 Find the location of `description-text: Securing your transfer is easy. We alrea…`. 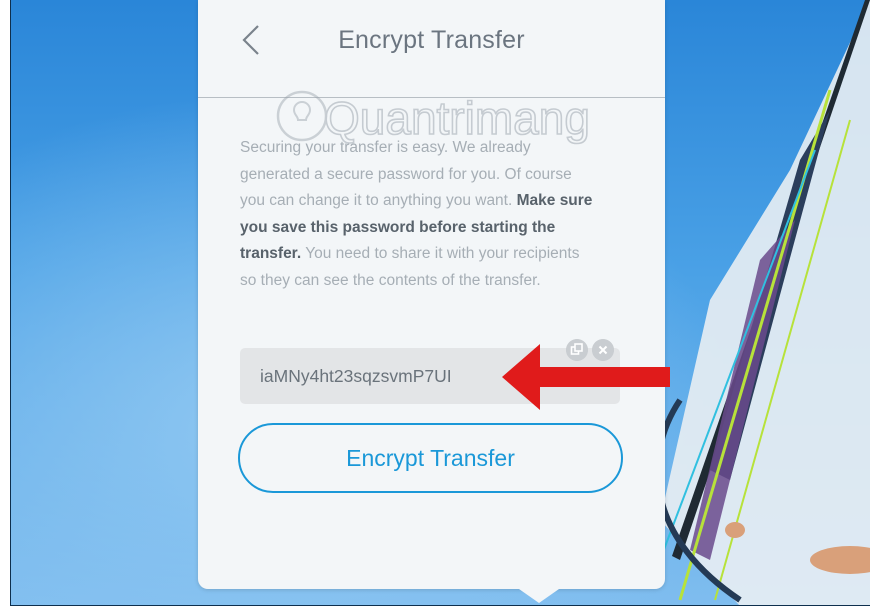

description-text: Securing your transfer is easy. We alrea… is located at coordinates (420, 214).